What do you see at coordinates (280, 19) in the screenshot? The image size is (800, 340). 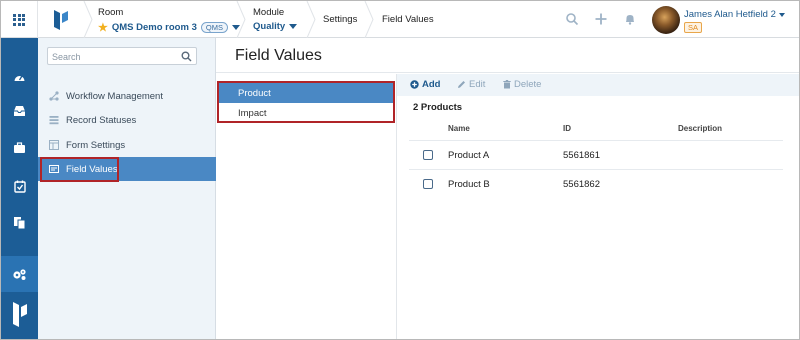 I see `module-selector: Module Quality` at bounding box center [280, 19].